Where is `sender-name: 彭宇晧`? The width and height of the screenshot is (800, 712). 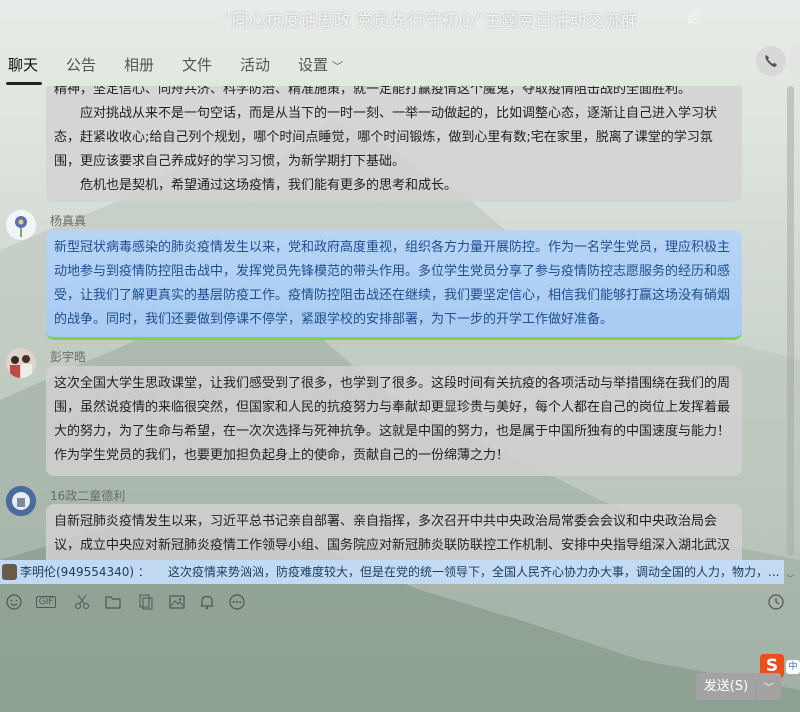
sender-name: 彭宇晧 is located at coordinates (68, 356).